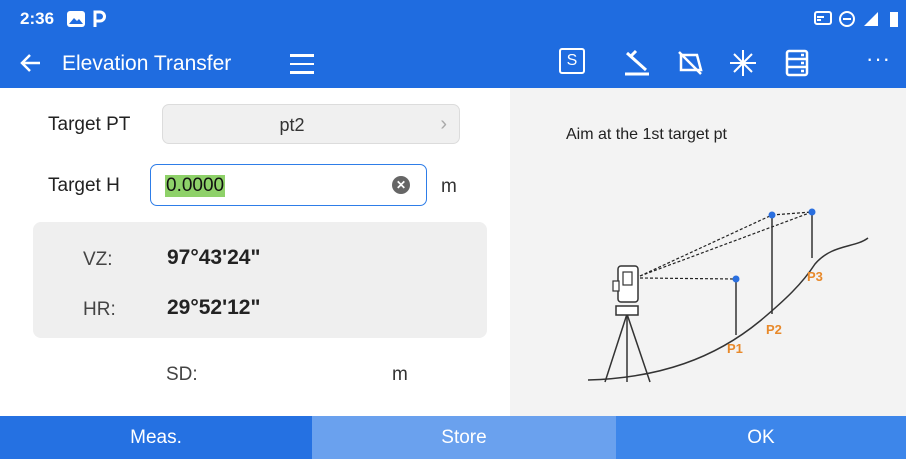 The height and width of the screenshot is (459, 906). I want to click on page-title: Elevation Transfer, so click(147, 63).